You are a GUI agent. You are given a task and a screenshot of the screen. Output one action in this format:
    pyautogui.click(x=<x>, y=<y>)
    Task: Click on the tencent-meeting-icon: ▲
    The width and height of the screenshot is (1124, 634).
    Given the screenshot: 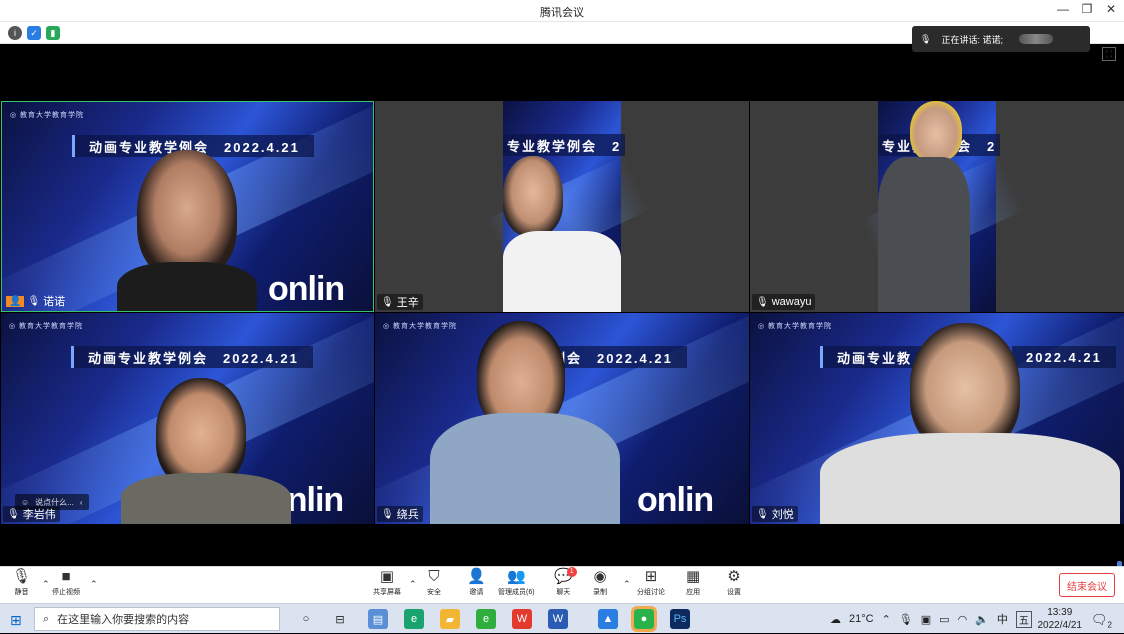 What is the action you would take?
    pyautogui.click(x=608, y=619)
    